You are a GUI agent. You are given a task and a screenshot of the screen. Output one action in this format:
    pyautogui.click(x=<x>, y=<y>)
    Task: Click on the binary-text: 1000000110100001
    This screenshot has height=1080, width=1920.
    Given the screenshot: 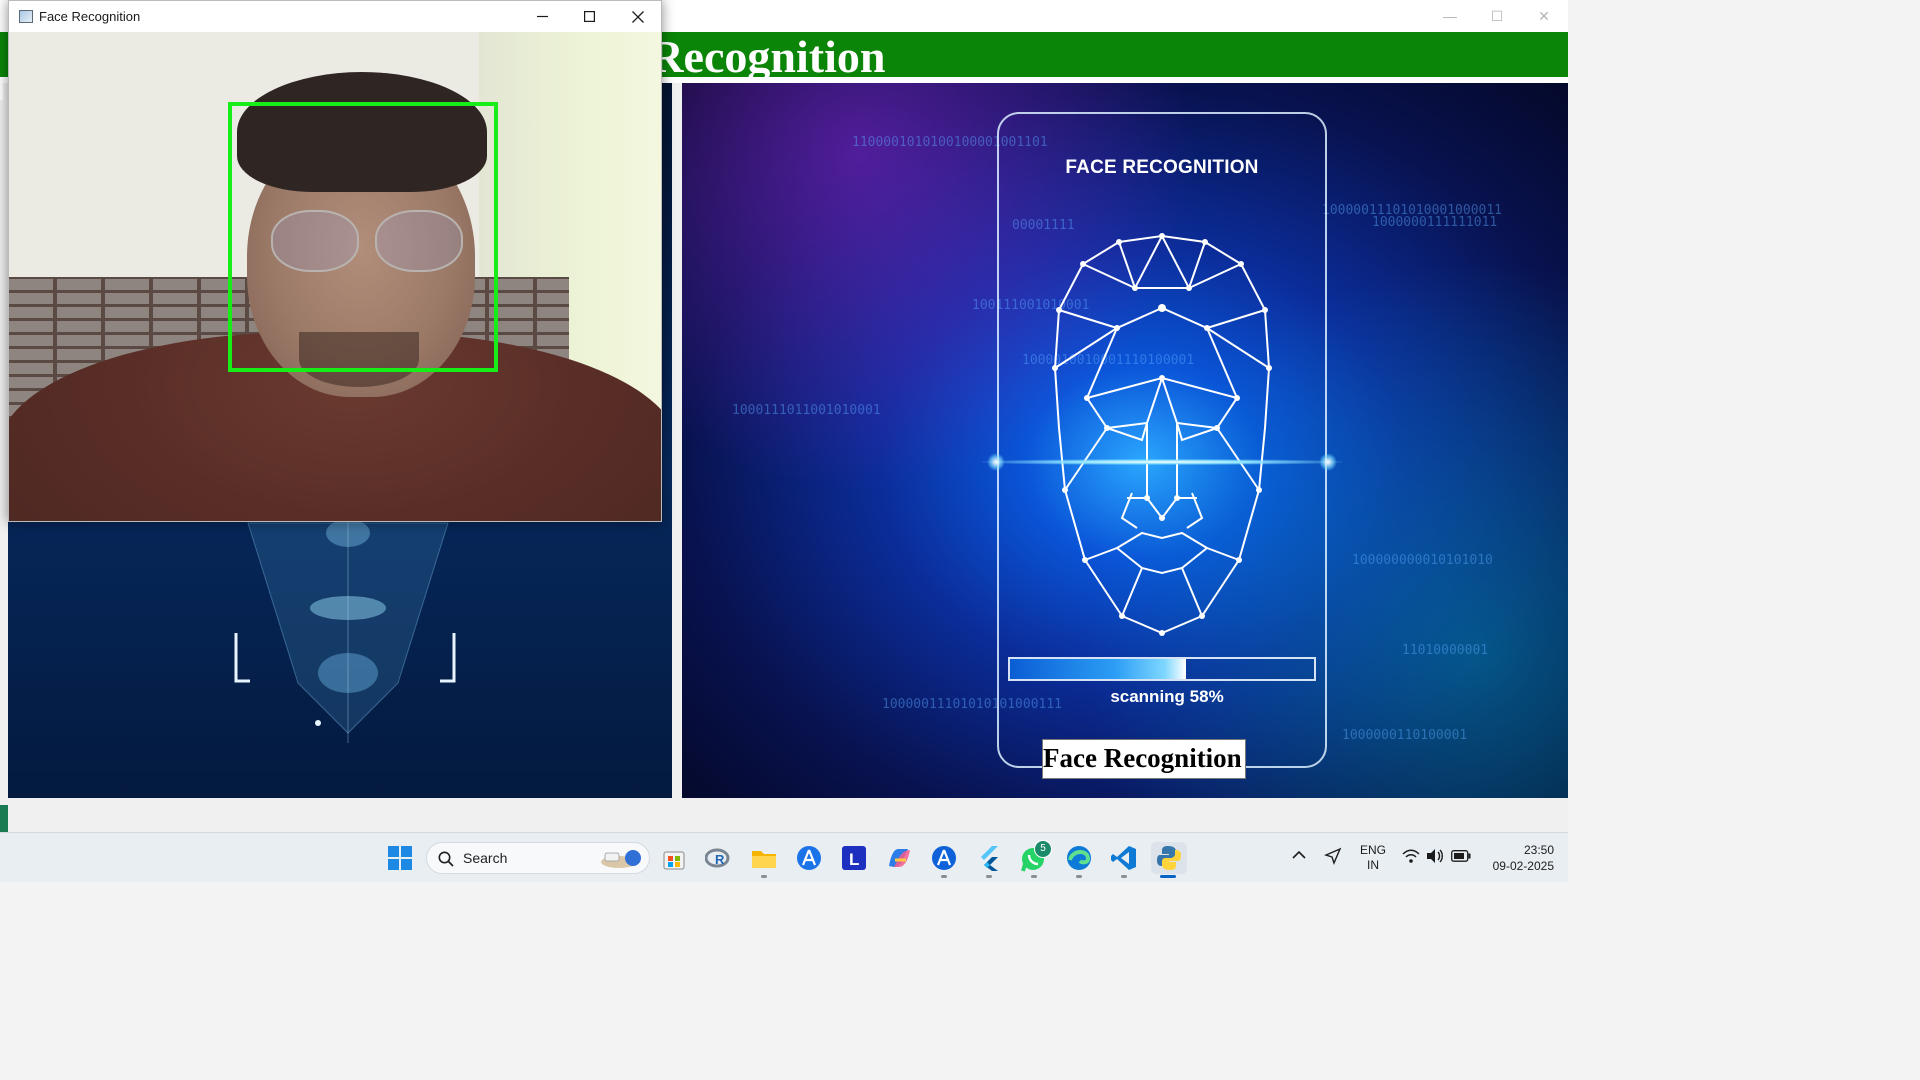 What is the action you would take?
    pyautogui.click(x=1405, y=735)
    